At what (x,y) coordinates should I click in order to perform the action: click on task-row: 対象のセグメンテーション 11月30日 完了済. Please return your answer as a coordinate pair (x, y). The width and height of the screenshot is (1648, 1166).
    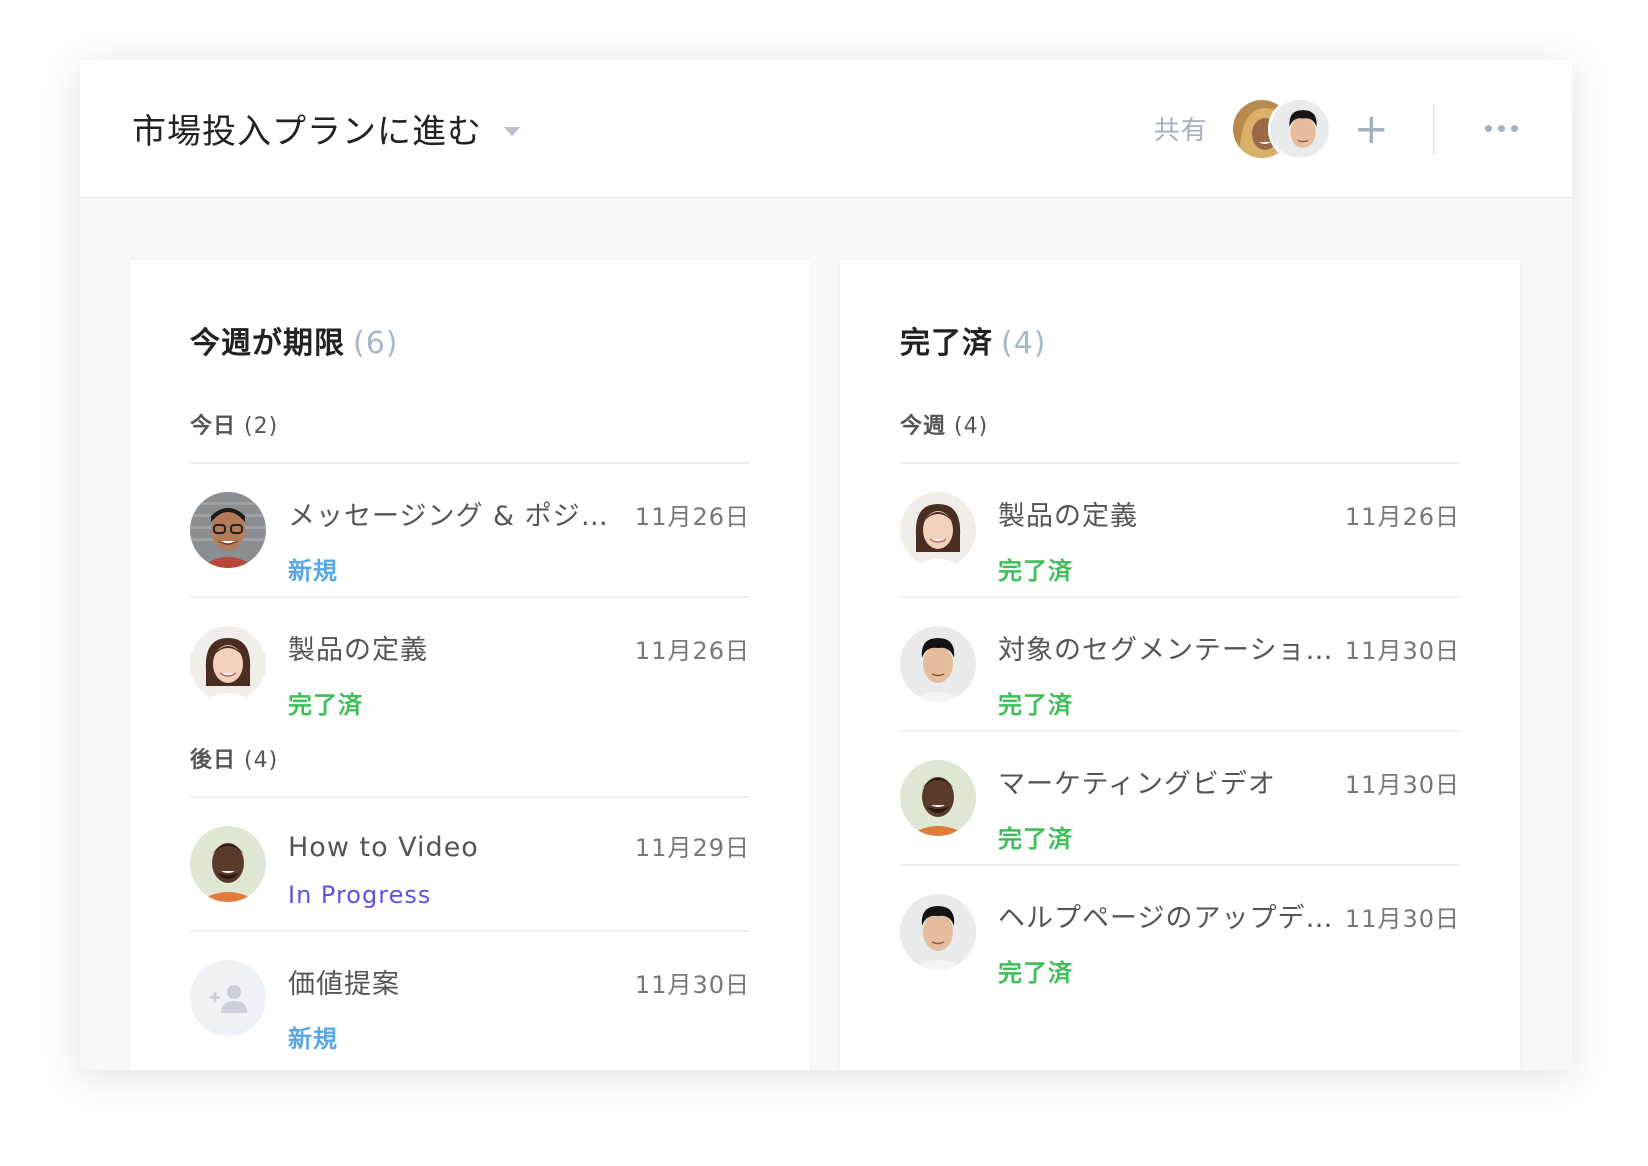
    Looking at the image, I should click on (1180, 665).